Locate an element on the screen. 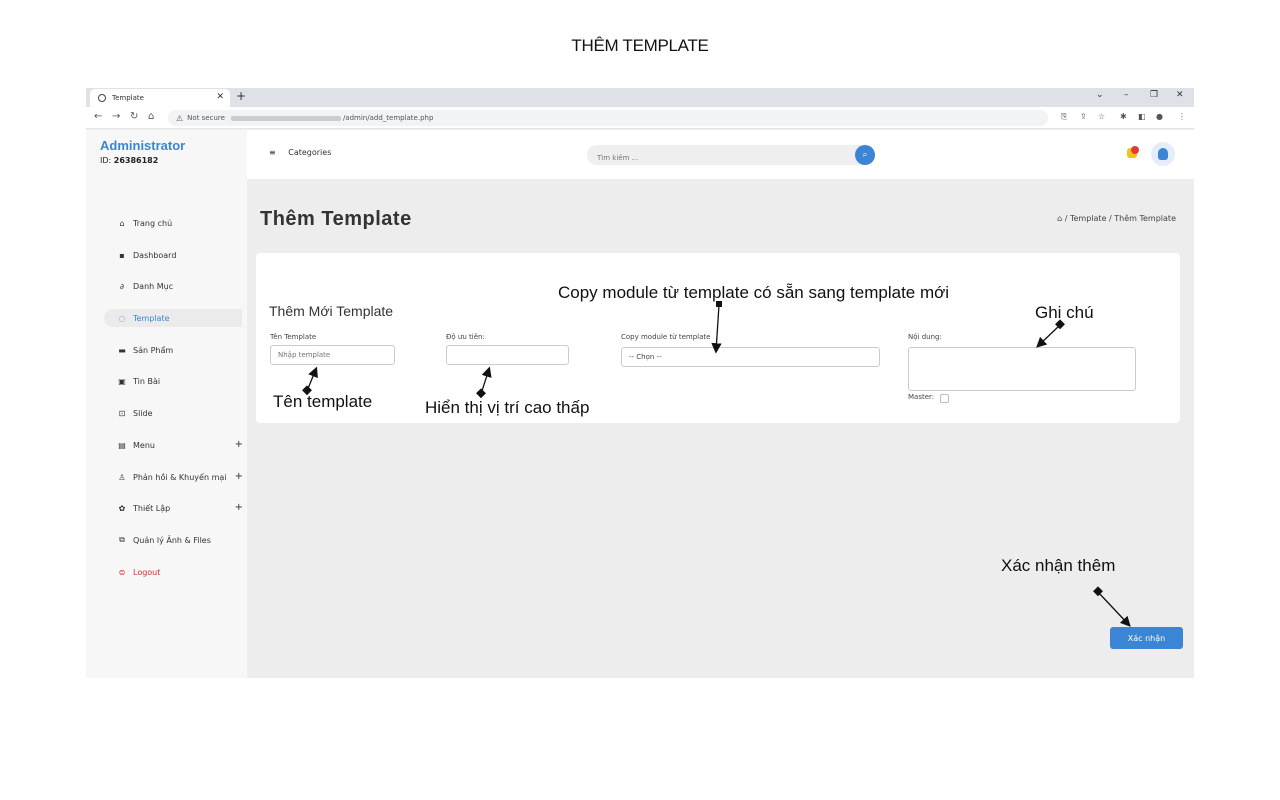  sidebar-item-label: Phản hồi & Khuyến mại is located at coordinates (180, 477).